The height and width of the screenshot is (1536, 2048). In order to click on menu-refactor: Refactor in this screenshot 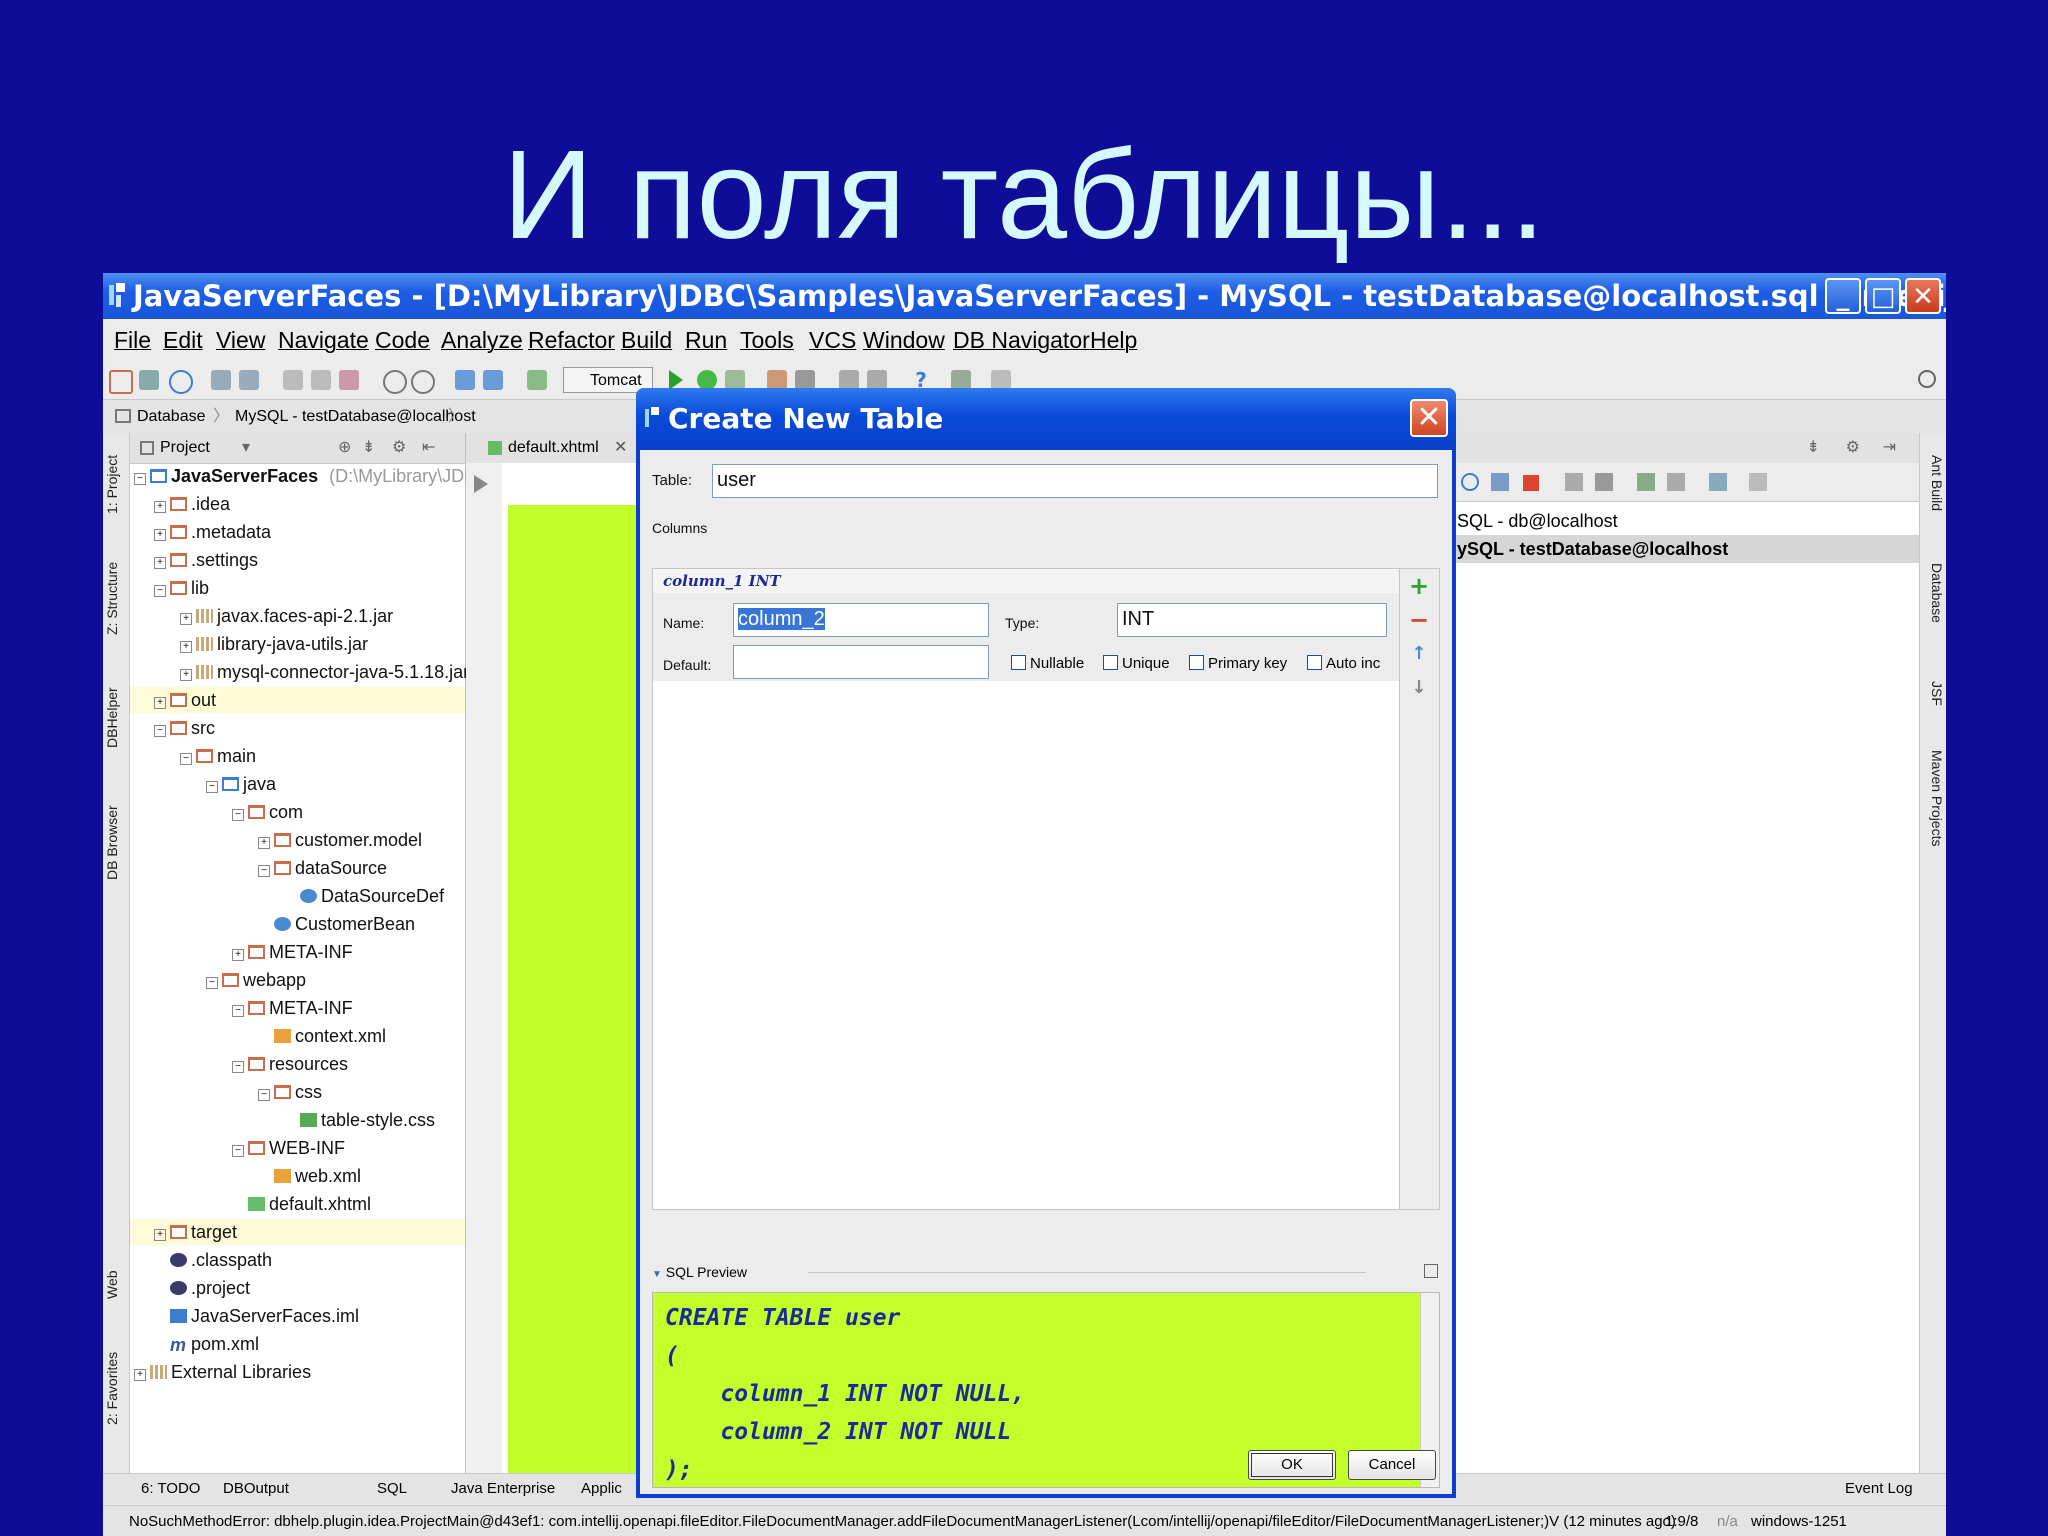, I will do `click(571, 340)`.